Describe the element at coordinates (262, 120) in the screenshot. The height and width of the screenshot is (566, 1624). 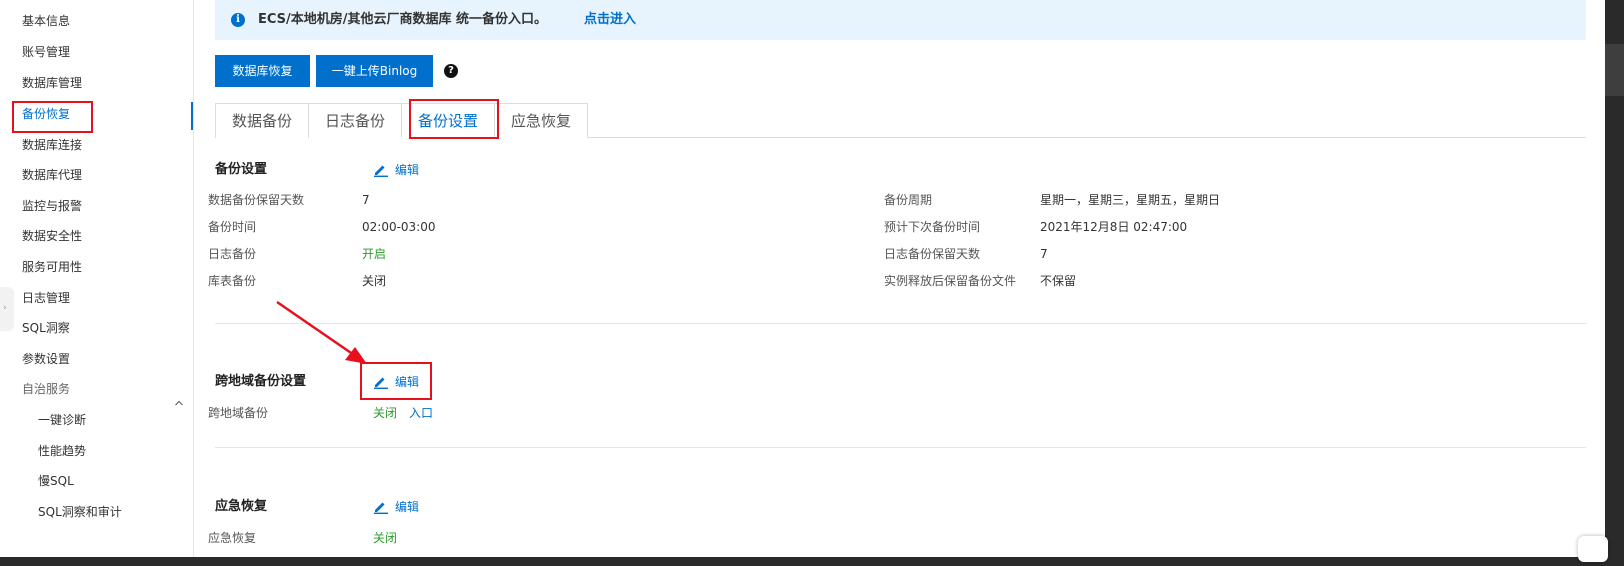
I see `tab-data-backup: 数据备份` at that location.